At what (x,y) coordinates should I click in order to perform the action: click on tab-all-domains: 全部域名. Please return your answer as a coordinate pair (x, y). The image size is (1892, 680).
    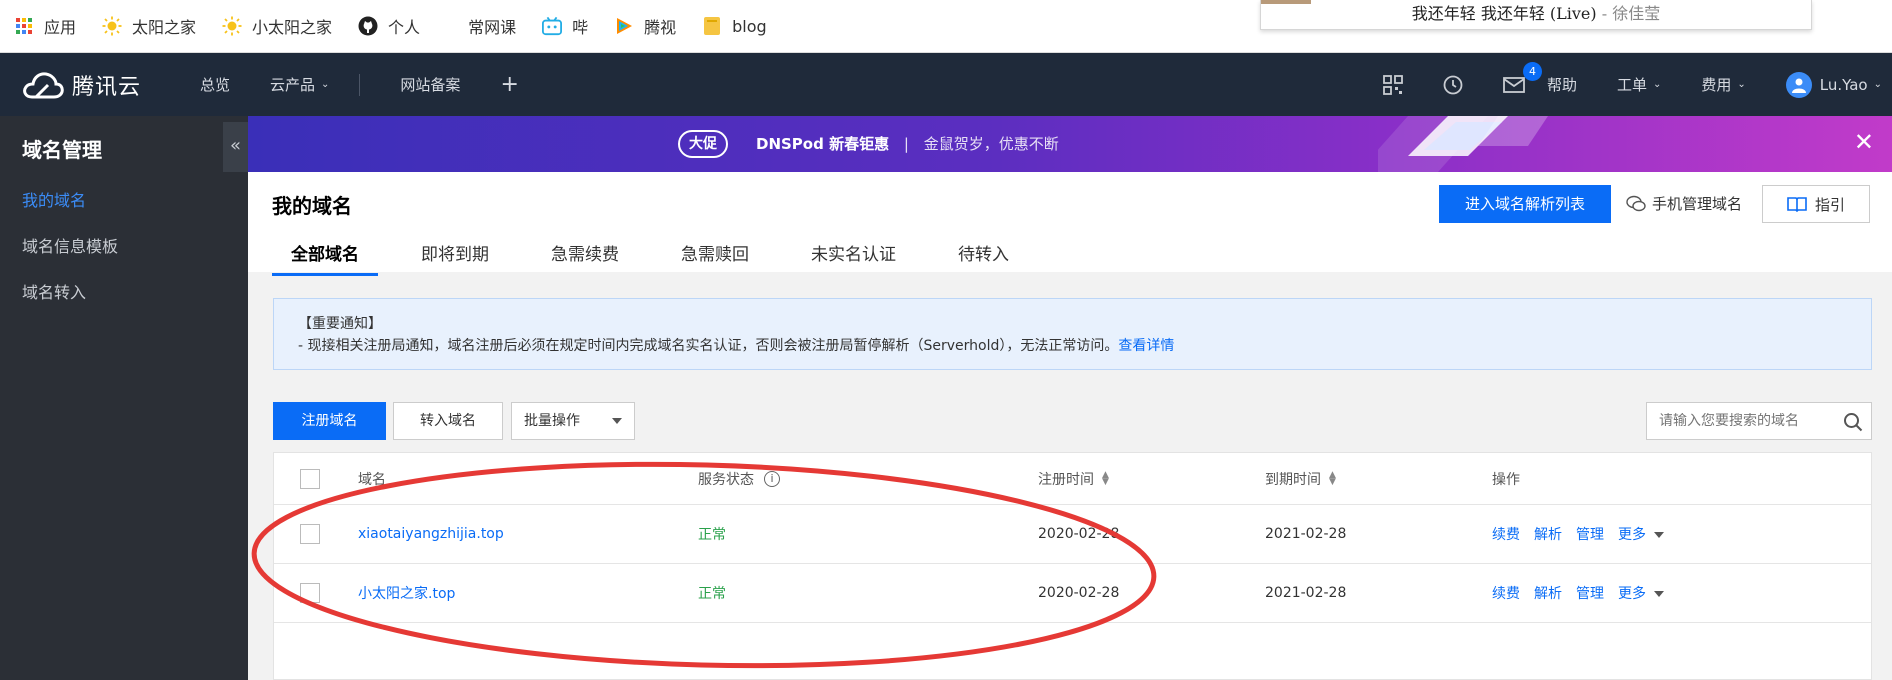
    Looking at the image, I should click on (325, 258).